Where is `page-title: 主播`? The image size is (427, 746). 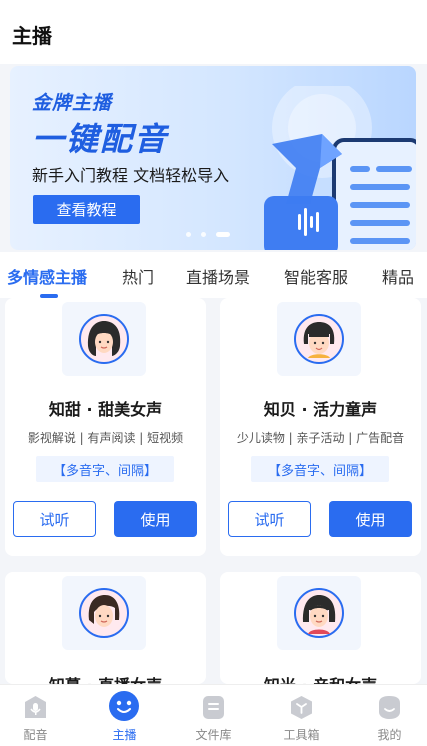 page-title: 主播 is located at coordinates (32, 36).